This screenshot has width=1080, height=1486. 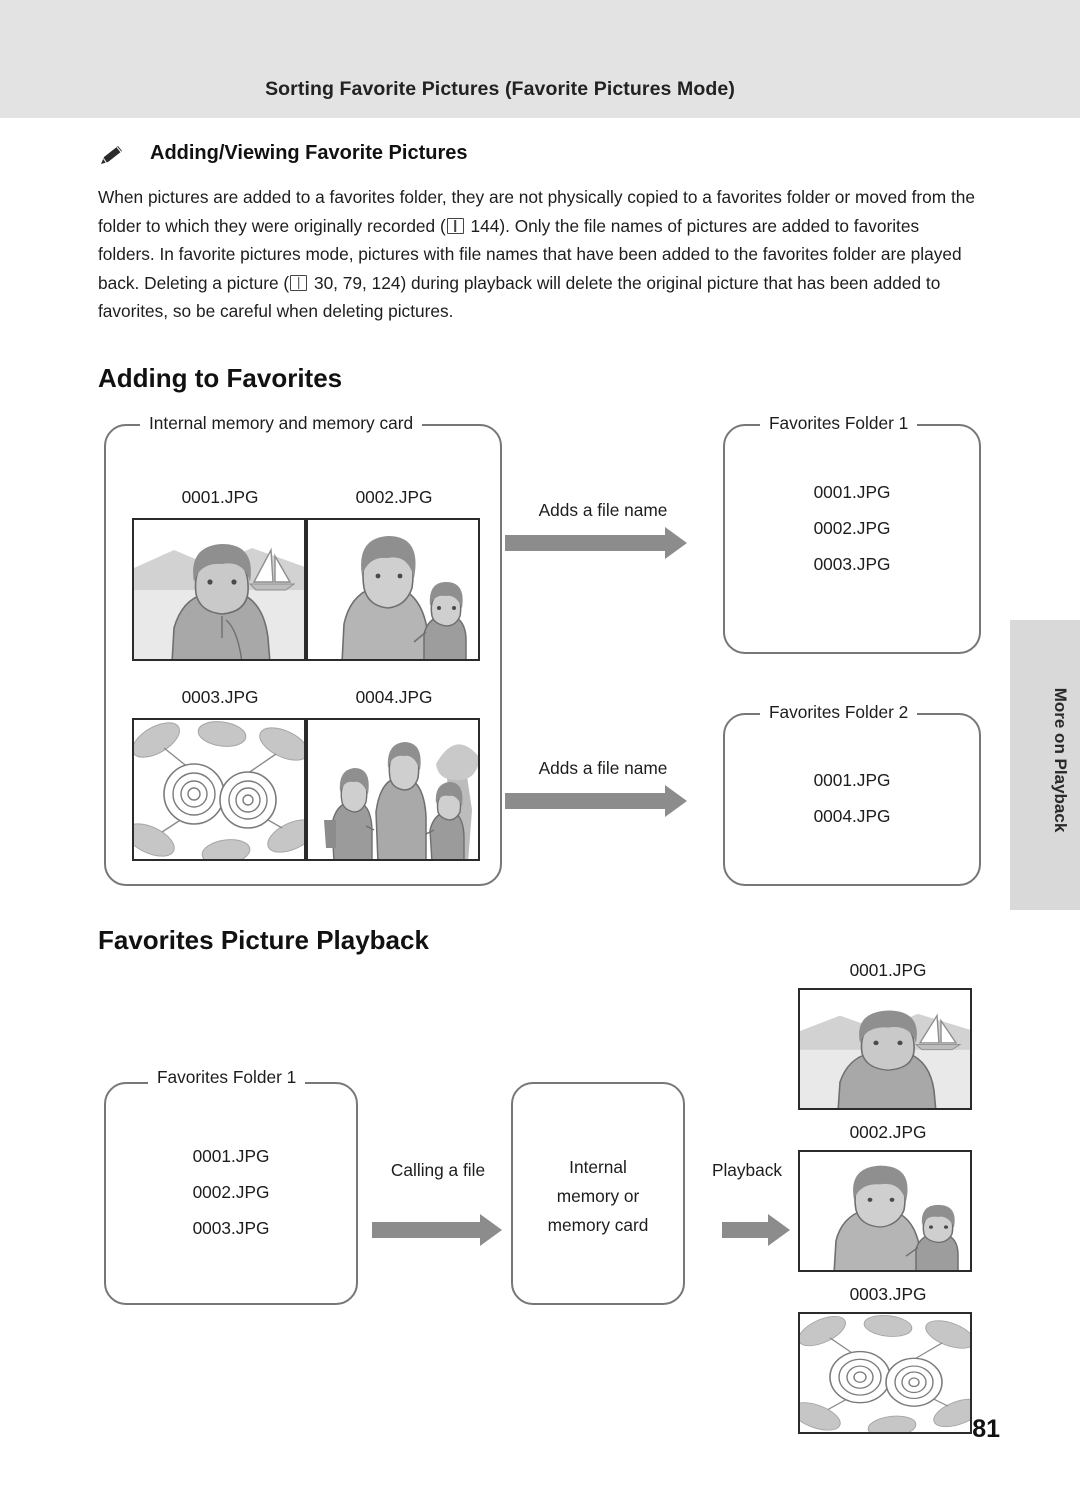 What do you see at coordinates (585, 801) in the screenshot?
I see `arrow-2-body` at bounding box center [585, 801].